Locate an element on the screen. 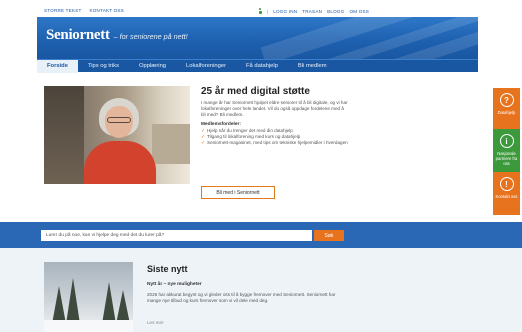 The width and height of the screenshot is (522, 332). tab-opplaering: Opplæring is located at coordinates (152, 66).